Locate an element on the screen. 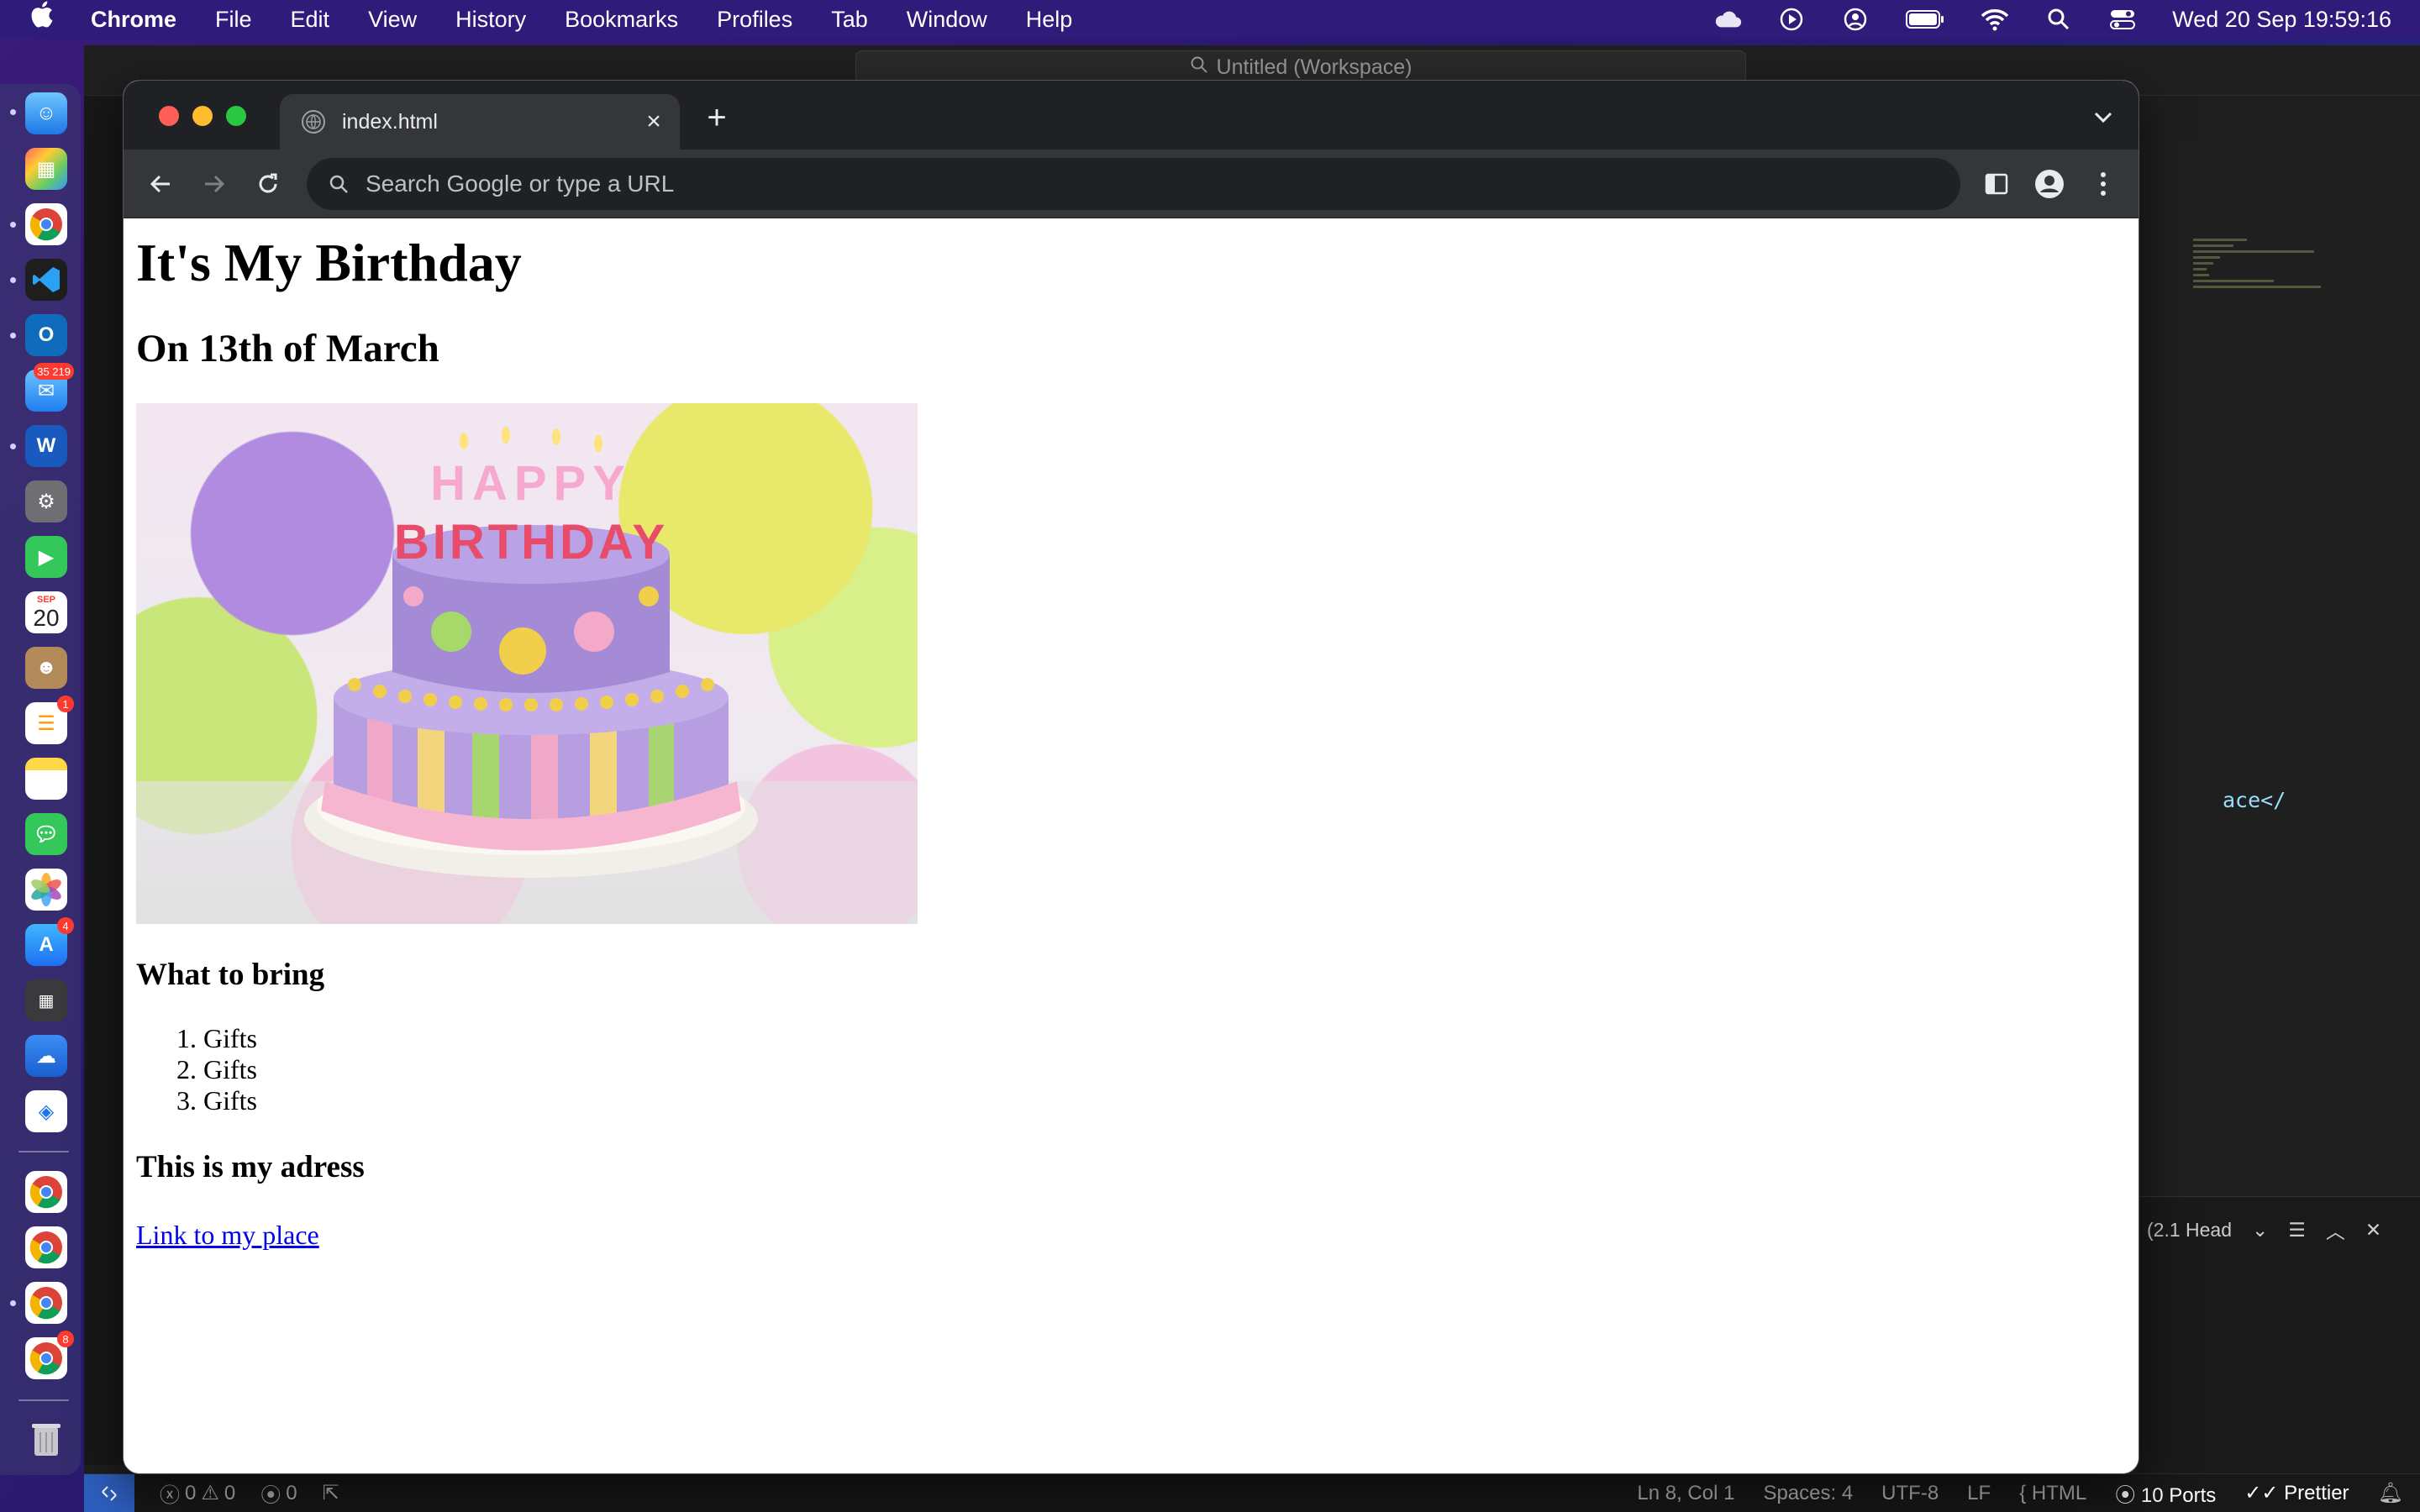 The height and width of the screenshot is (1512, 2420). vscode-command-center: Untitled (Workspace) is located at coordinates (1300, 67).